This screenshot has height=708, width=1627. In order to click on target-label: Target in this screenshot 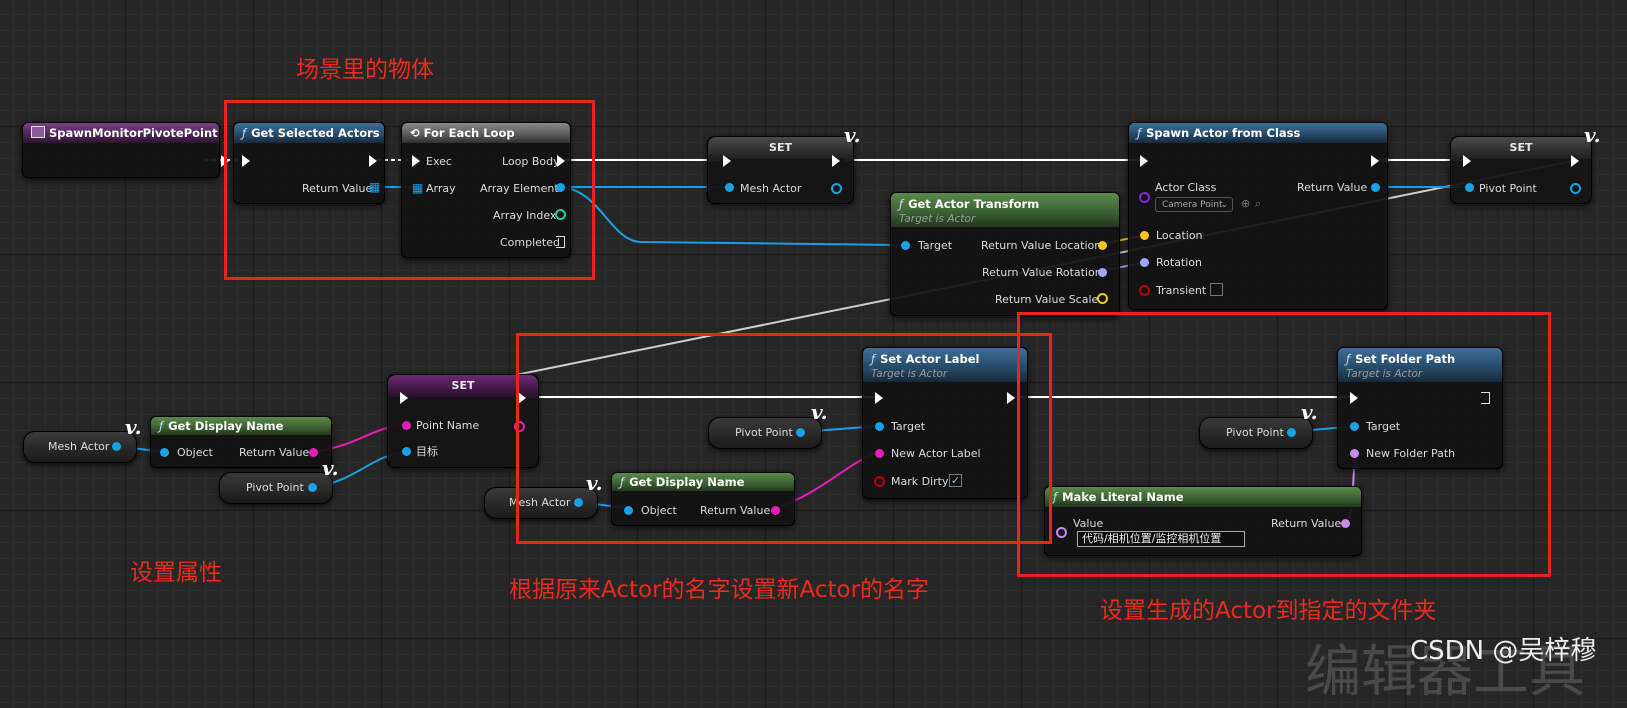, I will do `click(935, 245)`.